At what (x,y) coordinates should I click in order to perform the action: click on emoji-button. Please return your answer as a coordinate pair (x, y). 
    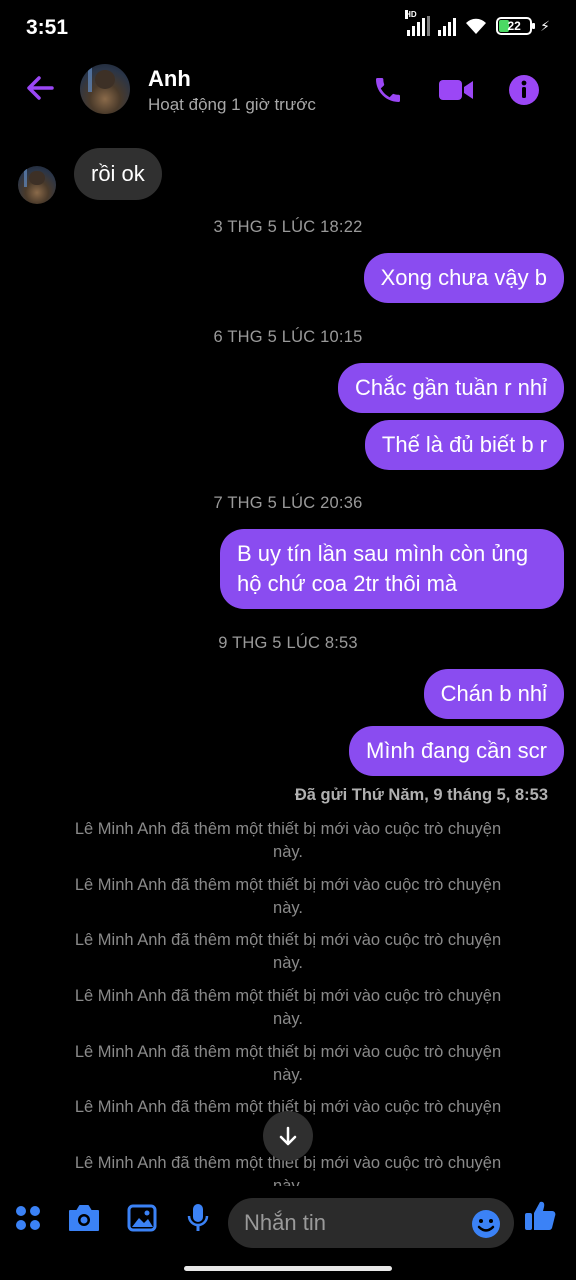
    Looking at the image, I should click on (486, 1224).